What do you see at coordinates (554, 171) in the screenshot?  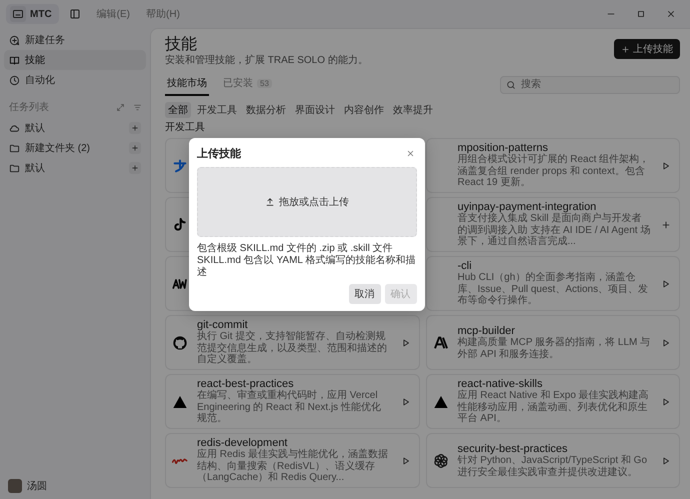 I see `skill-description: 用组合模式设计可扩展的 React 组件架构，涵盖复合组 render props 和 context。包含 React 19 更新。` at bounding box center [554, 171].